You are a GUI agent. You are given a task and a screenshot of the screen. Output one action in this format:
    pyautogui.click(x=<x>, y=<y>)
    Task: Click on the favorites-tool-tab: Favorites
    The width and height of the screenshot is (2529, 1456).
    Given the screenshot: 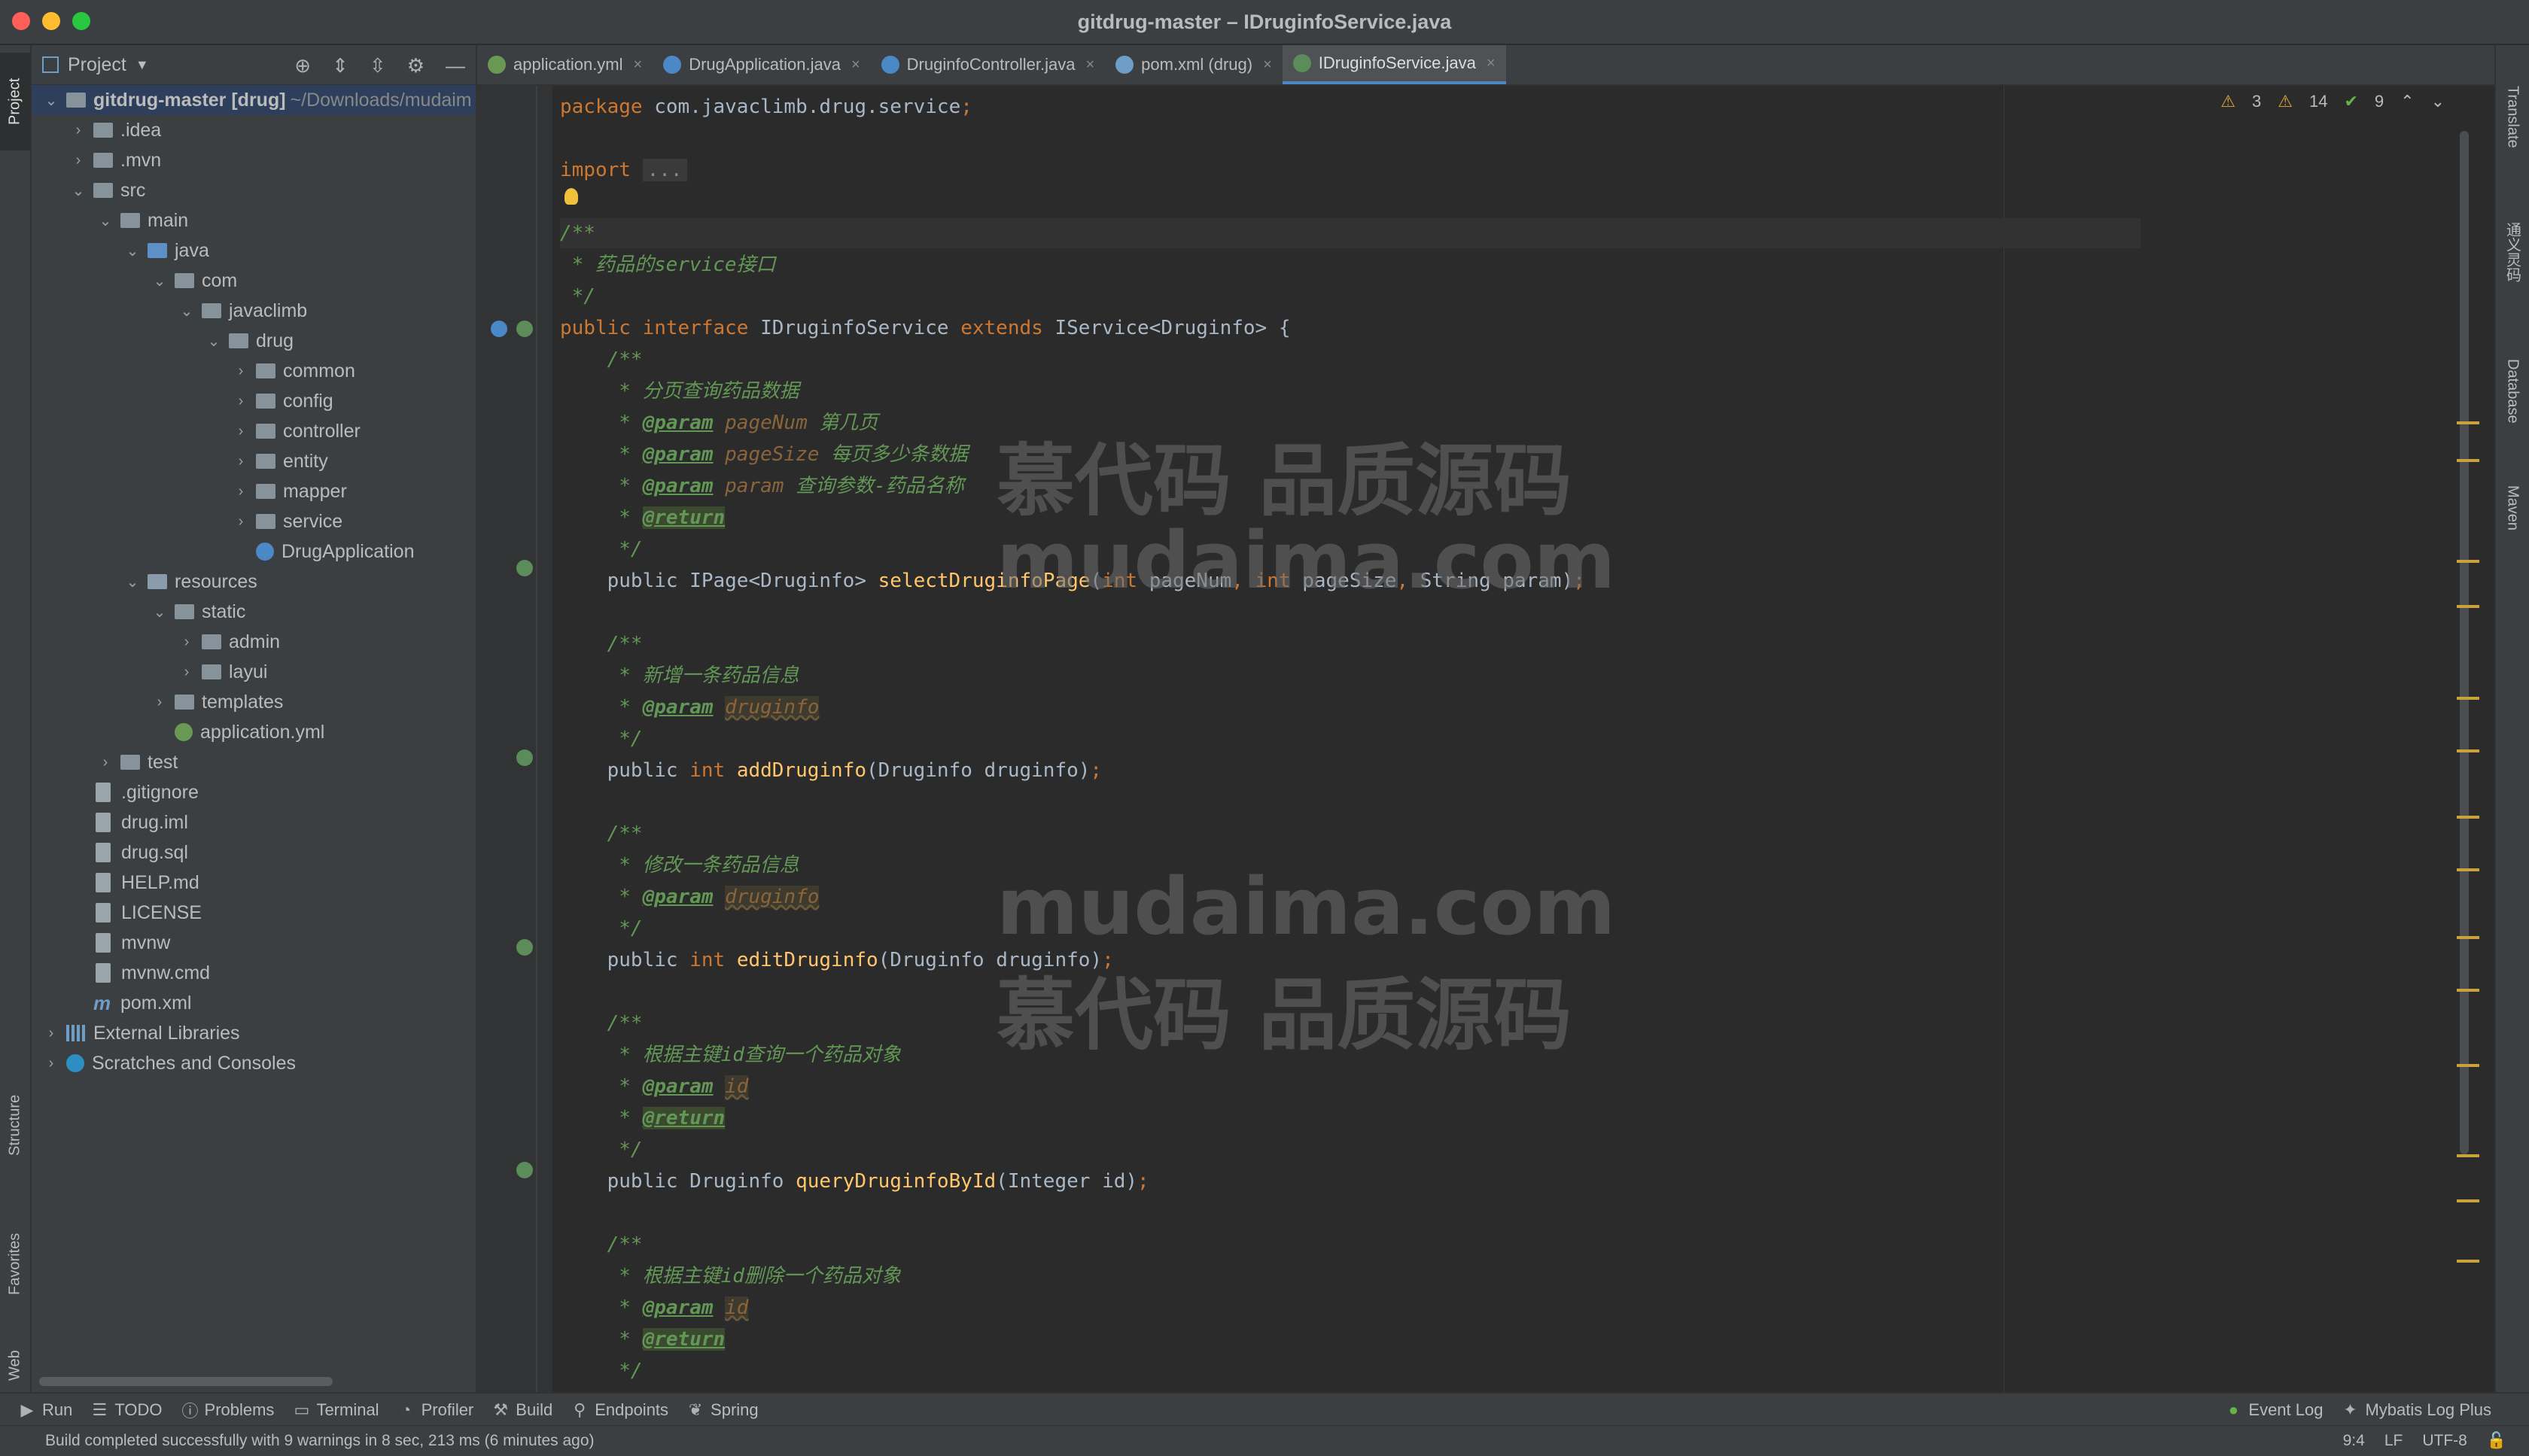 What is the action you would take?
    pyautogui.click(x=15, y=1264)
    